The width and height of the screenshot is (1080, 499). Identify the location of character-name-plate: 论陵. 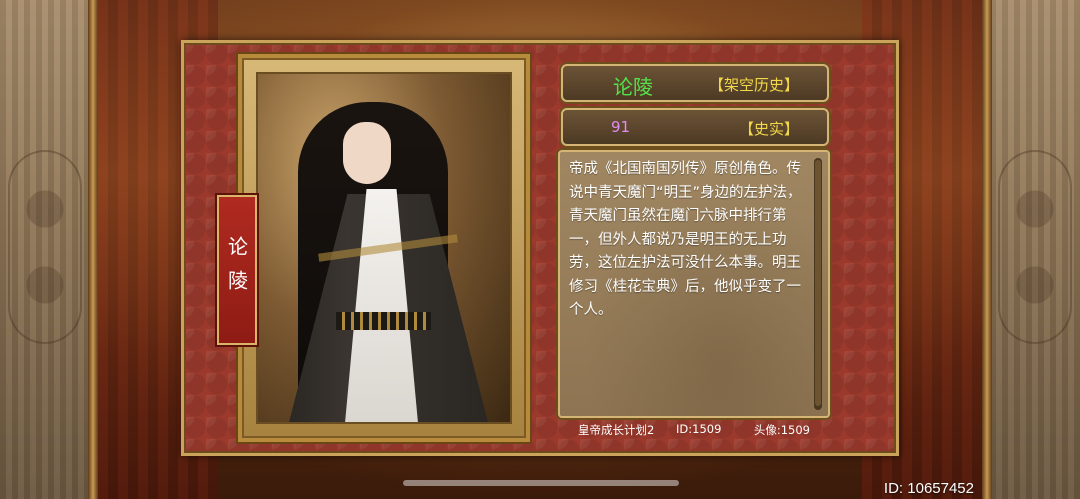
(237, 270).